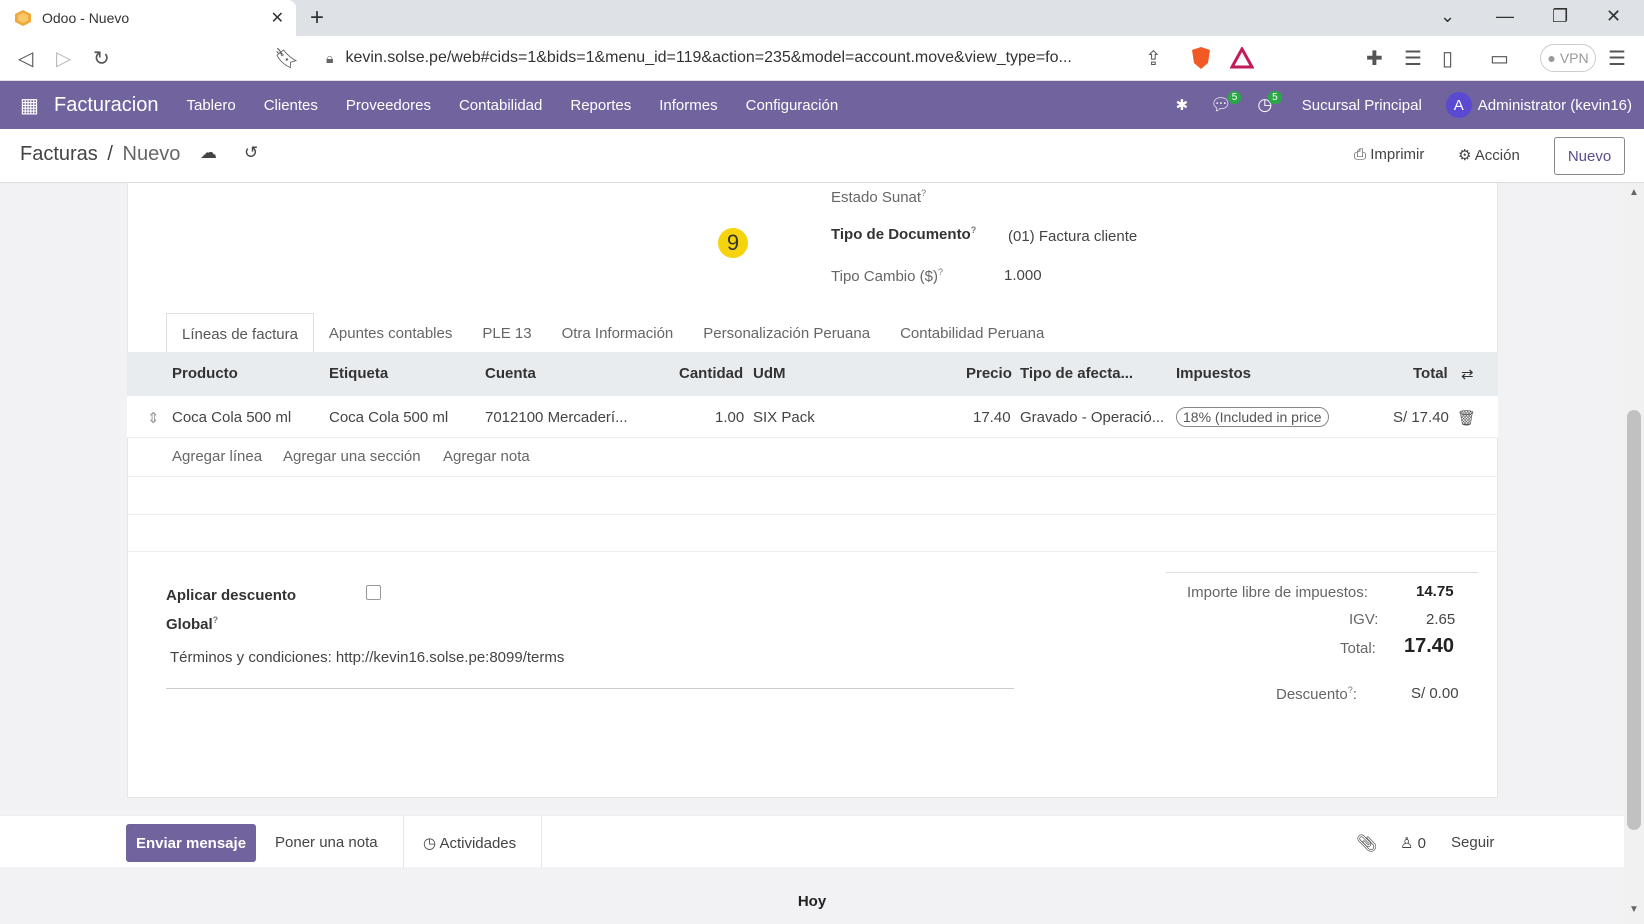  I want to click on share-icon: ⇪, so click(1153, 58).